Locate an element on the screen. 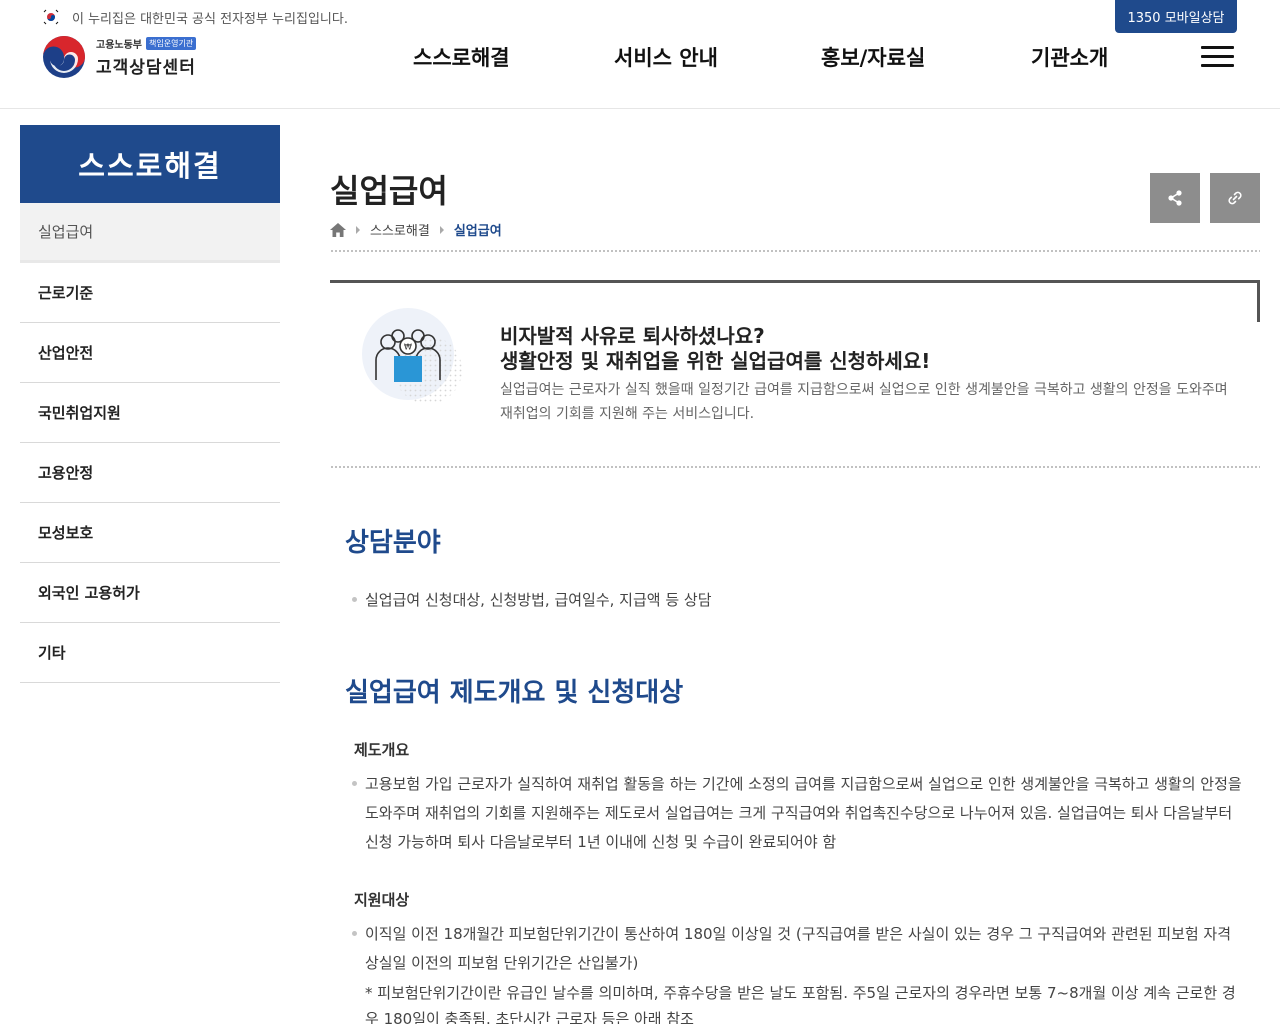 The image size is (1280, 1024). sidebar-item-employment-stability: 고용안정 is located at coordinates (150, 473).